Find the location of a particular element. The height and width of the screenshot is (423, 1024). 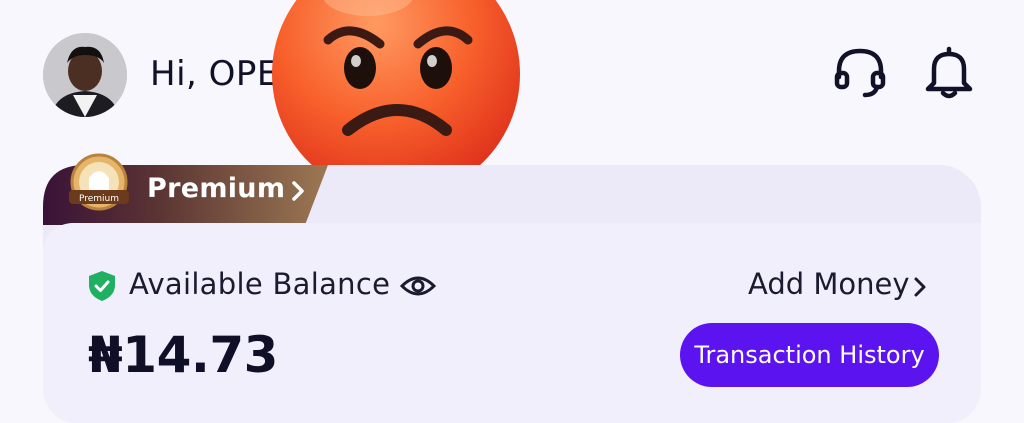

premium-medal-icon: Premium is located at coordinates (99, 186).